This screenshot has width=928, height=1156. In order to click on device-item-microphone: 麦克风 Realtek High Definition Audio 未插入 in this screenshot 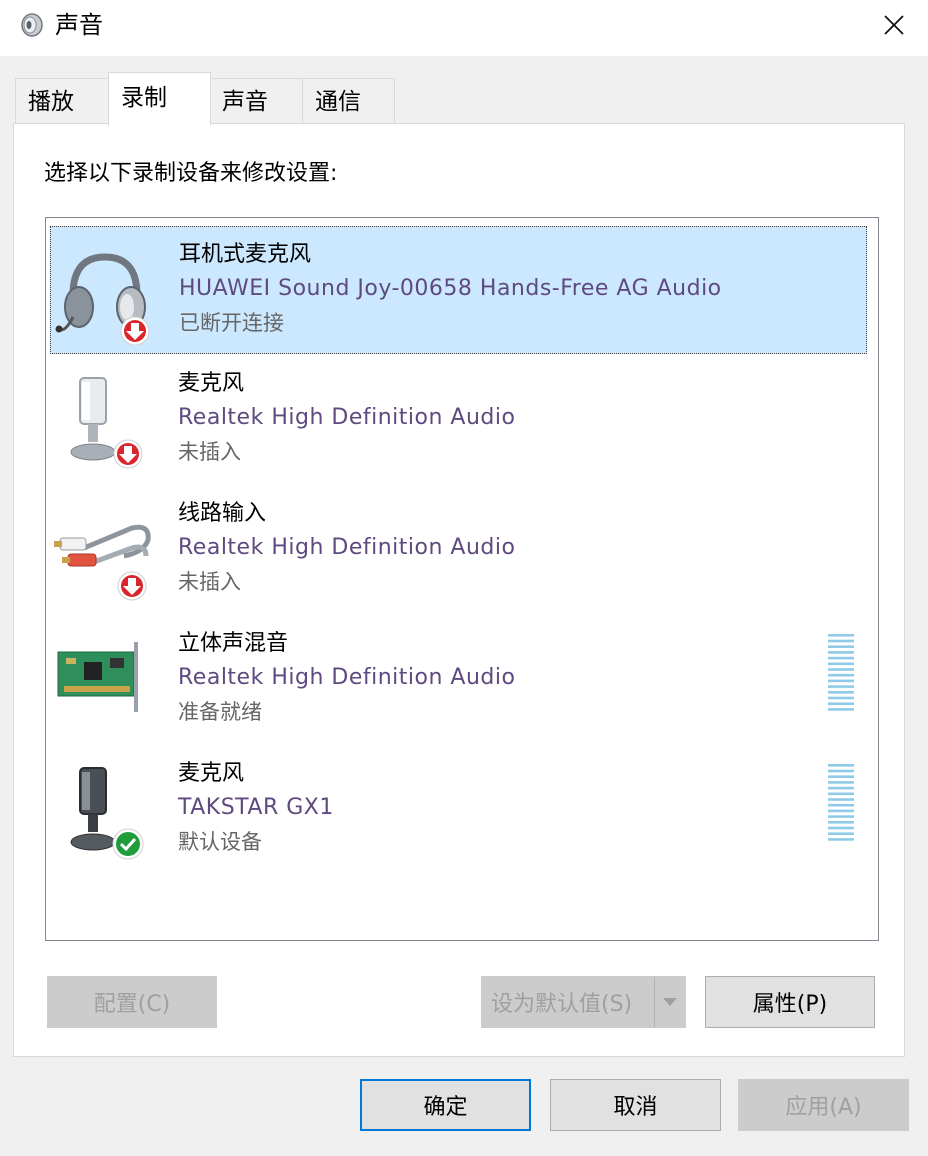, I will do `click(458, 420)`.